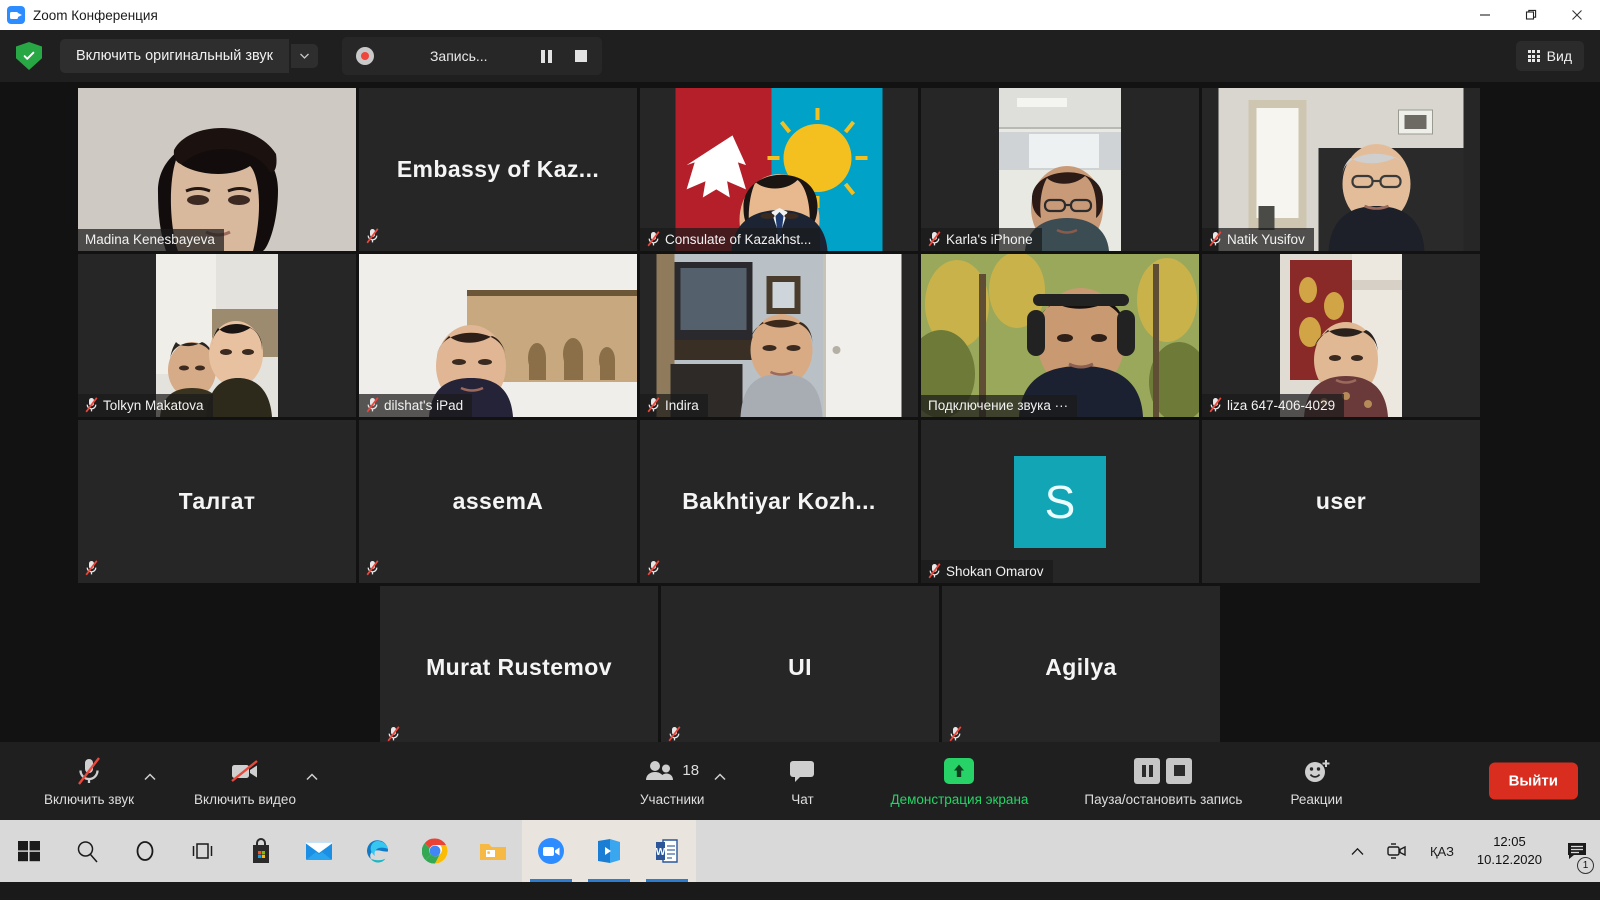  Describe the element at coordinates (1577, 15) in the screenshot. I see `close-button` at that location.